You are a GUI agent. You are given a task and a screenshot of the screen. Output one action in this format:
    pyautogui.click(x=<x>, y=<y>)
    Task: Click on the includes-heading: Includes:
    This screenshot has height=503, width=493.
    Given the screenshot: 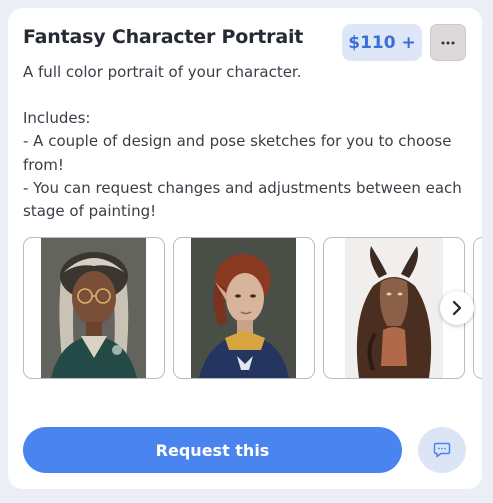 What is the action you would take?
    pyautogui.click(x=57, y=118)
    